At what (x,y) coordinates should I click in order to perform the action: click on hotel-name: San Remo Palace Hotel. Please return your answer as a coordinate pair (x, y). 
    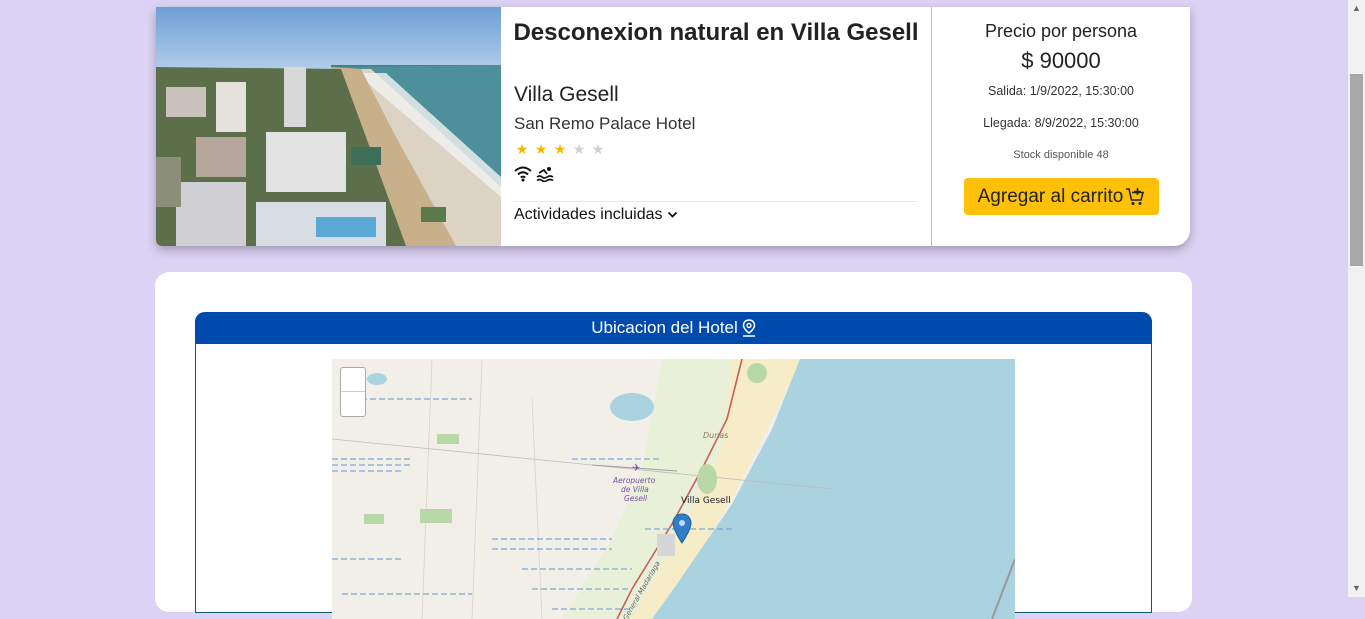
    Looking at the image, I should click on (605, 123).